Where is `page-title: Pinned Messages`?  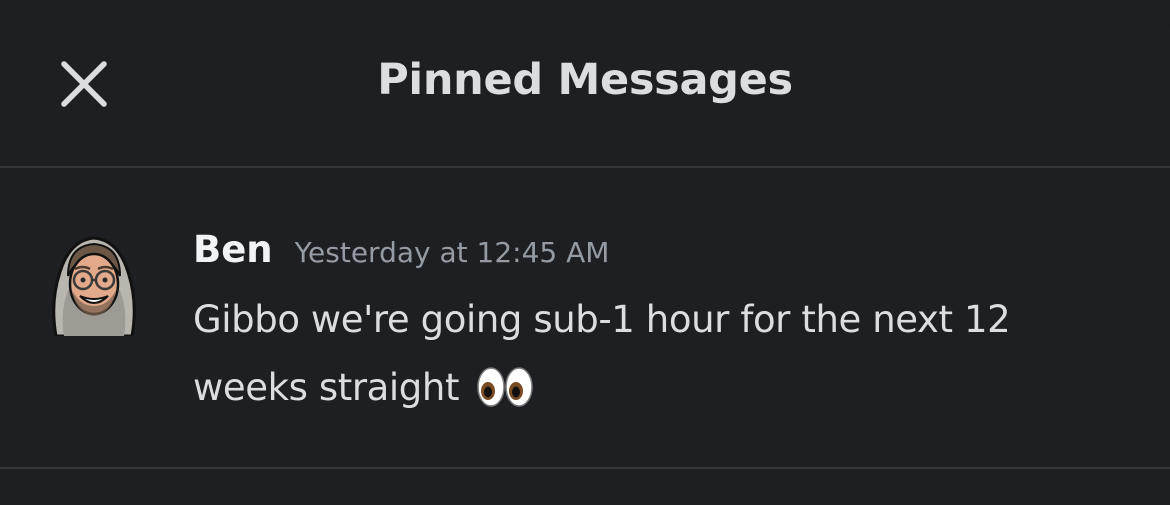 page-title: Pinned Messages is located at coordinates (585, 80).